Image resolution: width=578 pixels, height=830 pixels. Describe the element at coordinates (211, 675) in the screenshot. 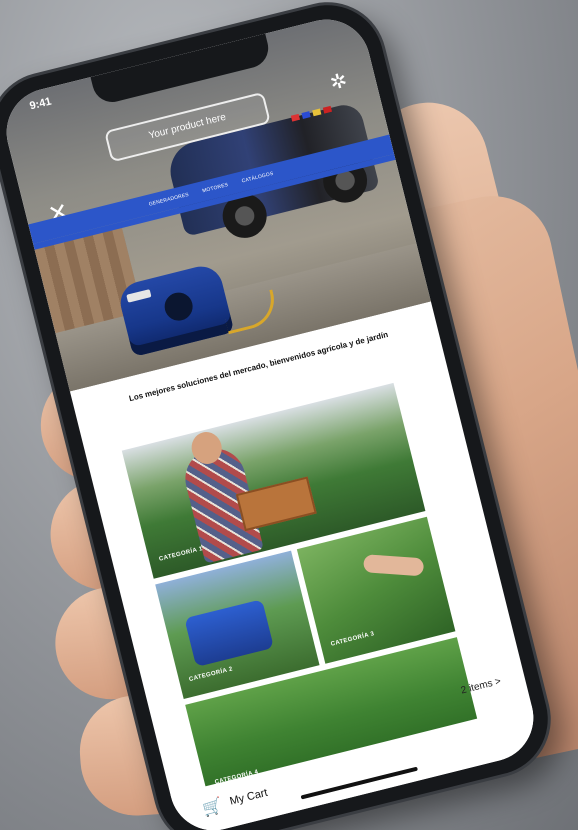

I see `tile-label: CATEGORÍA 2` at that location.